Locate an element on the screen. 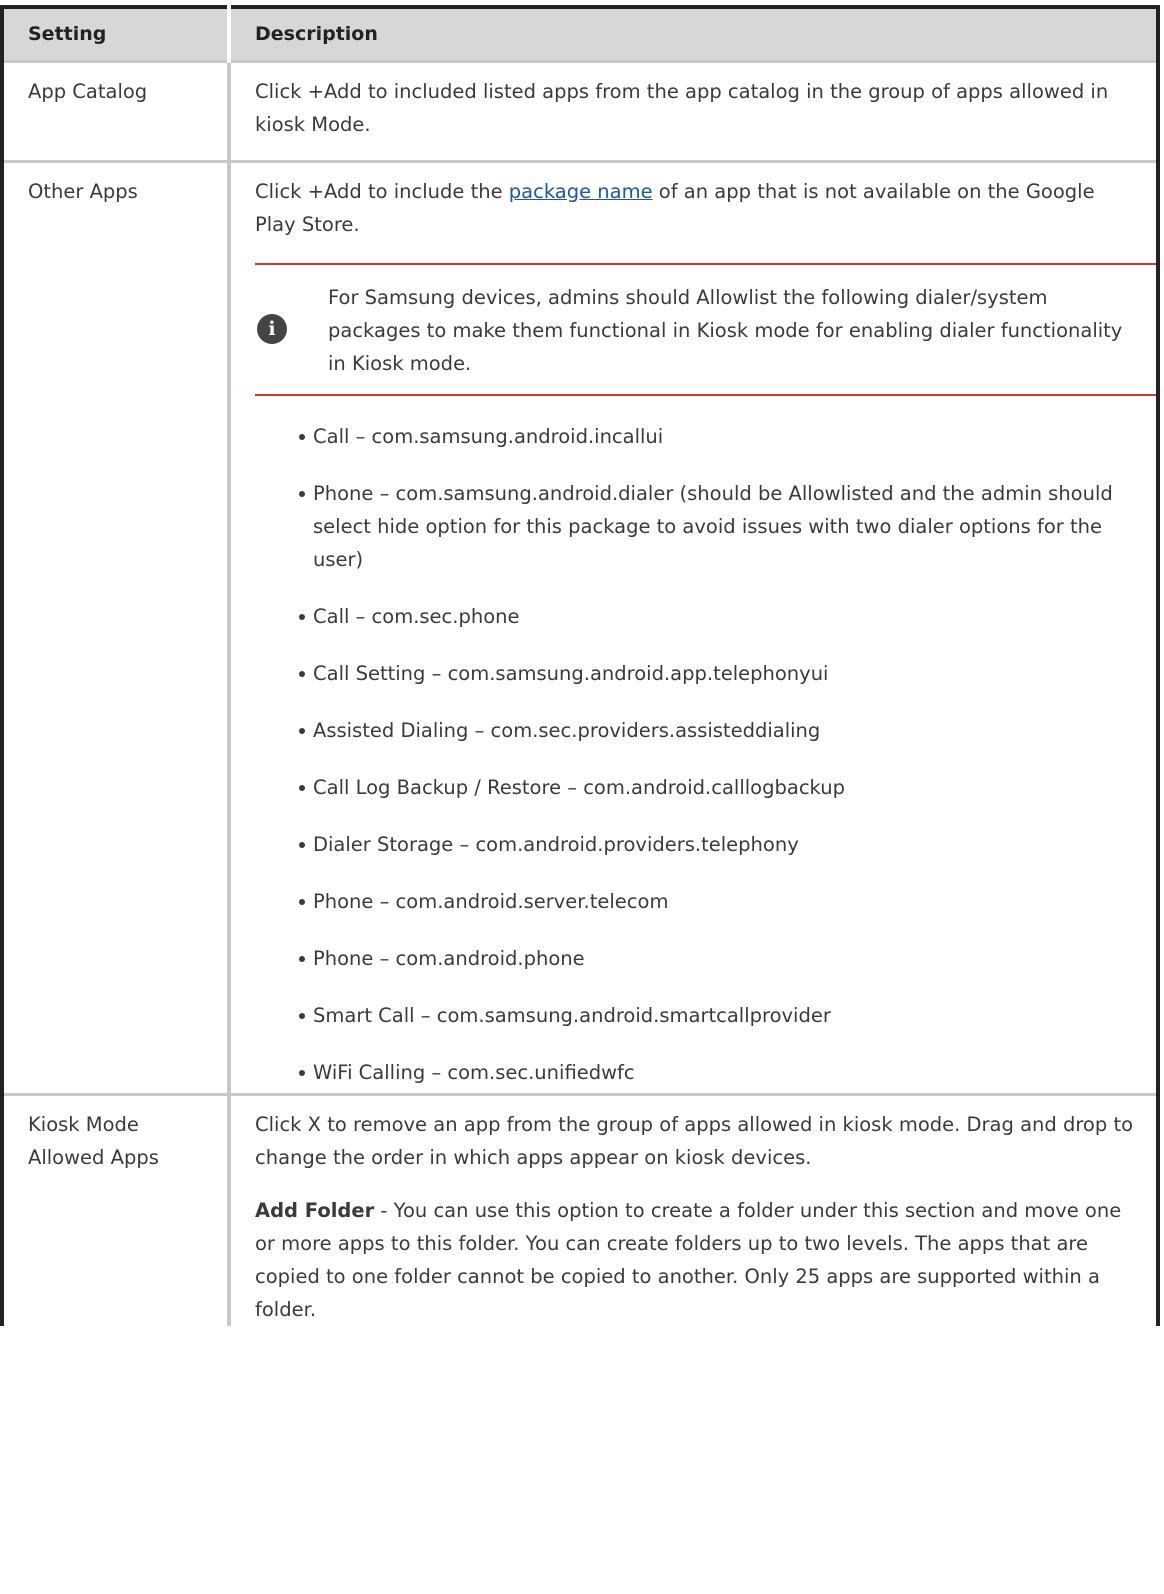 The image size is (1164, 1594). add-folder-label: Add Folder is located at coordinates (315, 1210).